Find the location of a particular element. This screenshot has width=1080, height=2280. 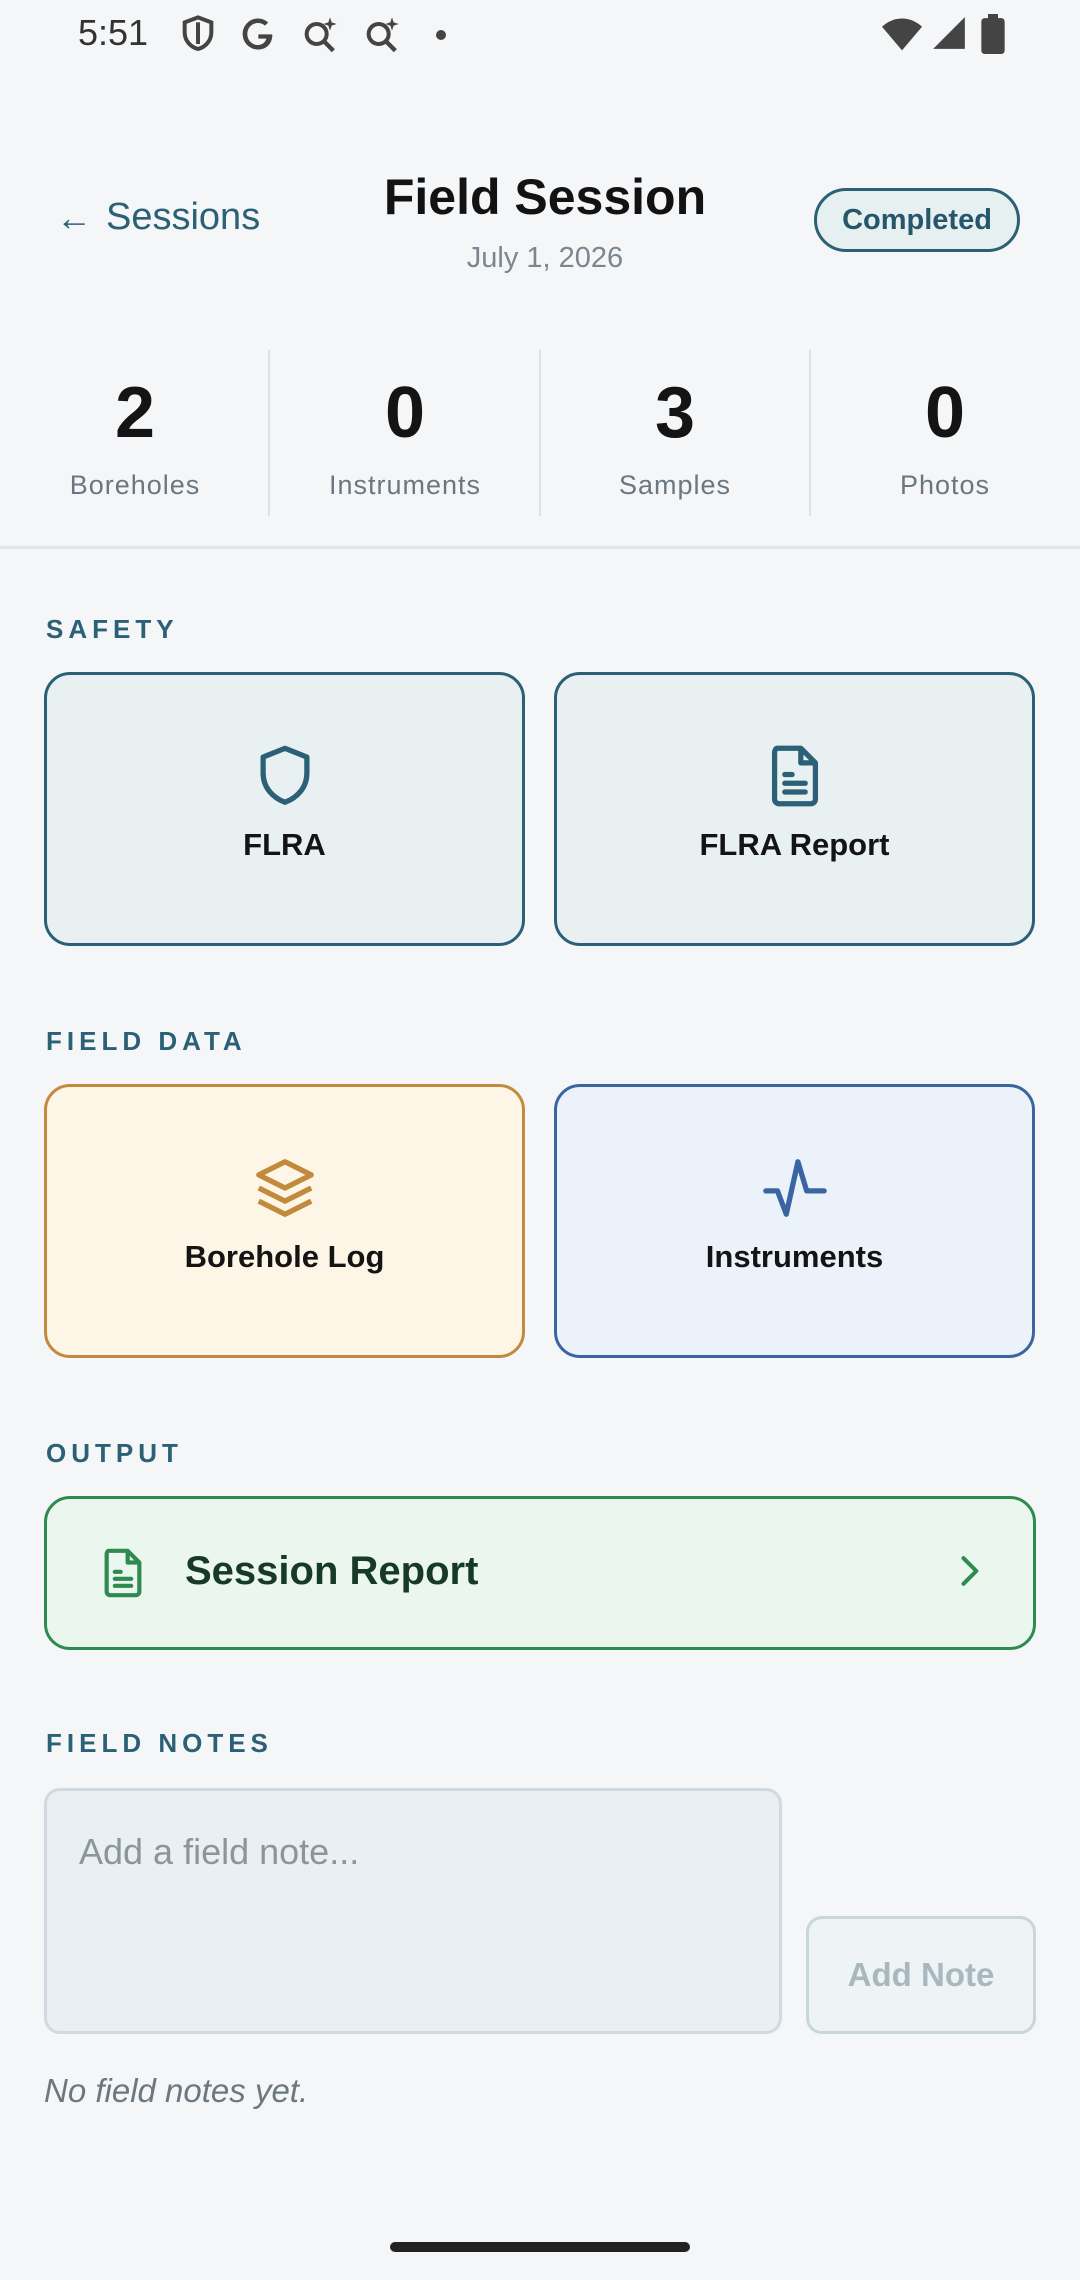

tile-label: FLRA is located at coordinates (284, 844).